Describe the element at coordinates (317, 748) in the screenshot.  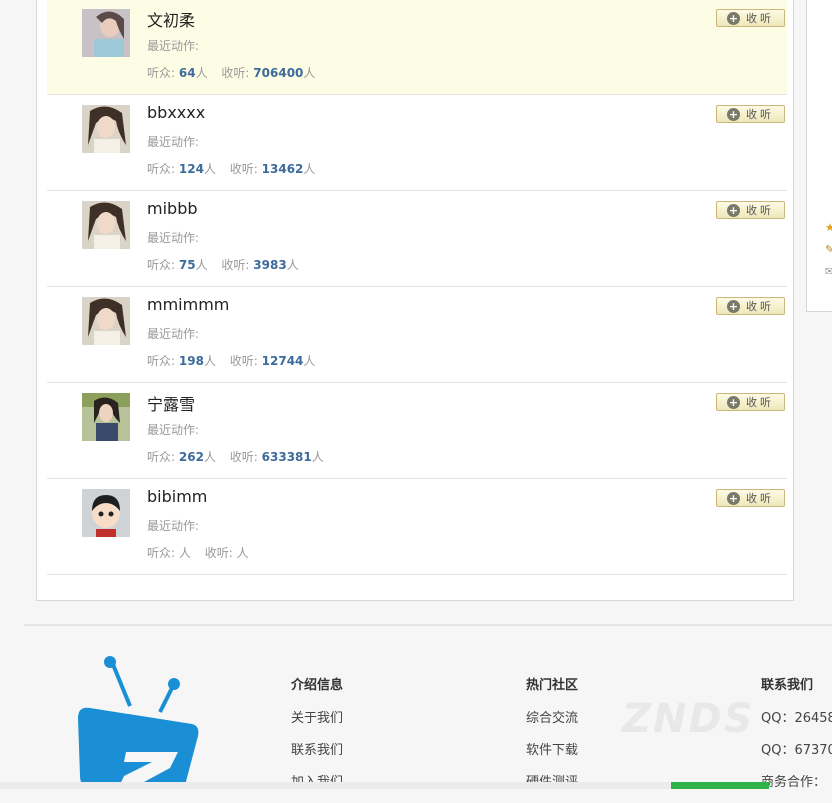
I see `footer-link-contact: 联系我们` at that location.